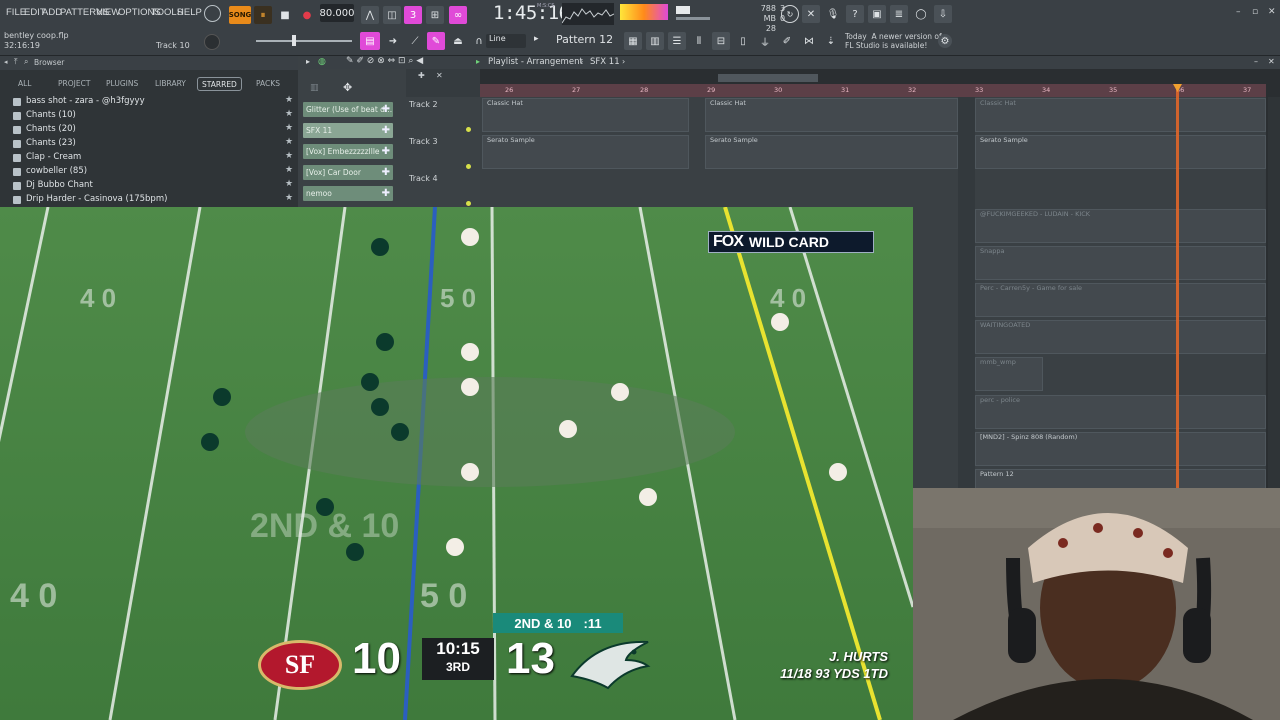  What do you see at coordinates (370, 41) in the screenshot?
I see `step-mode-button: ▤` at bounding box center [370, 41].